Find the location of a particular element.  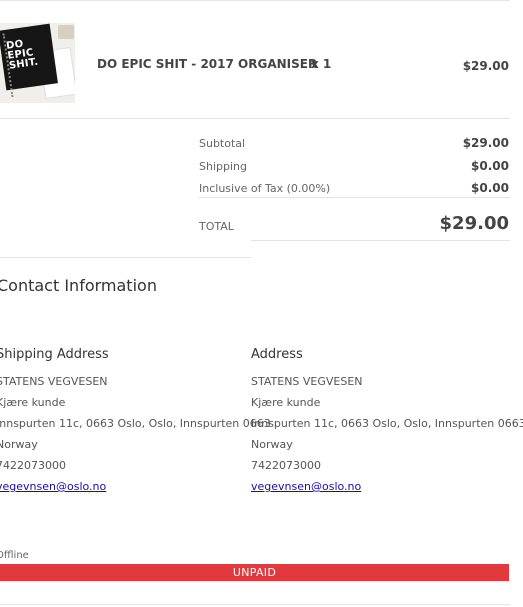

payment-method: Offline is located at coordinates (14, 555).